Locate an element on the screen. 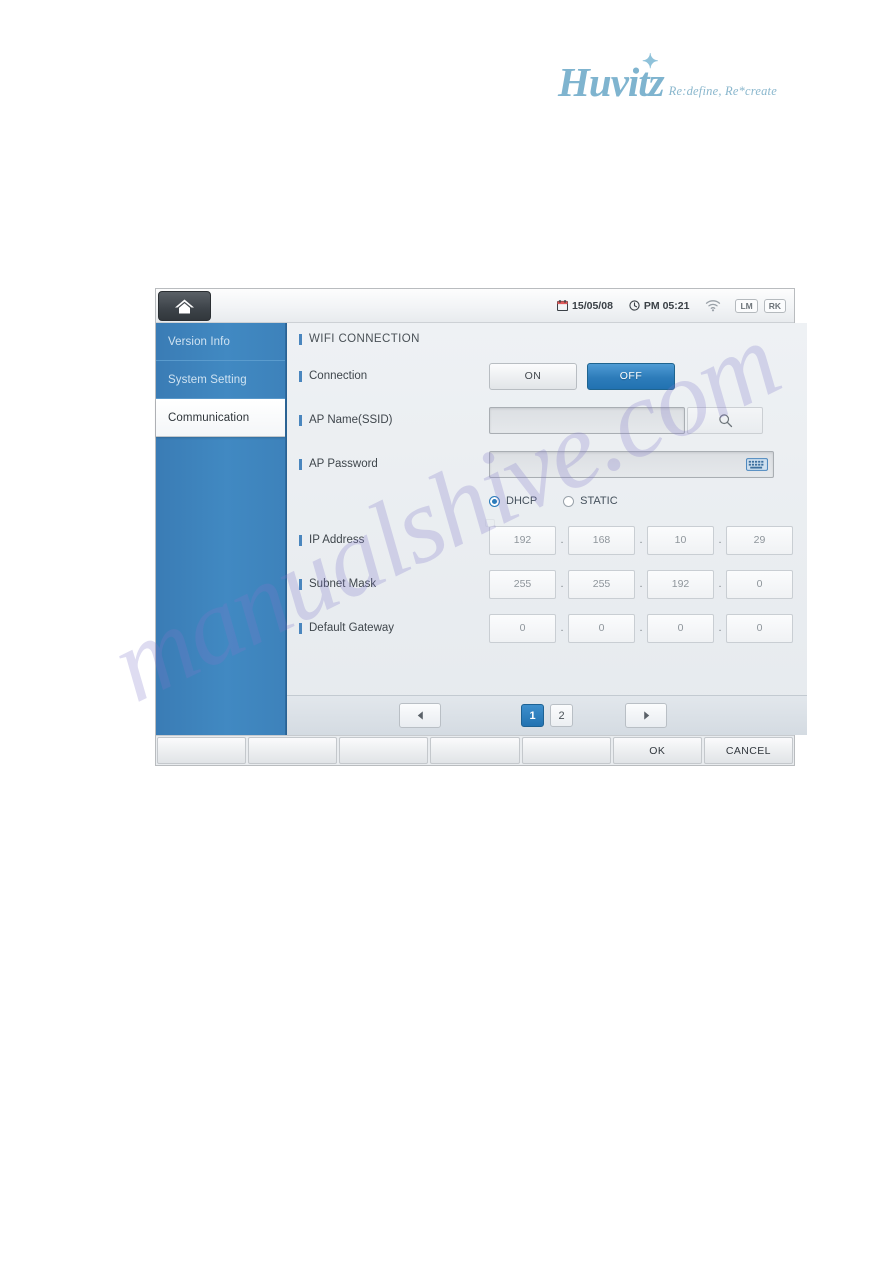 The height and width of the screenshot is (1263, 893). calendar-icon is located at coordinates (563, 305).